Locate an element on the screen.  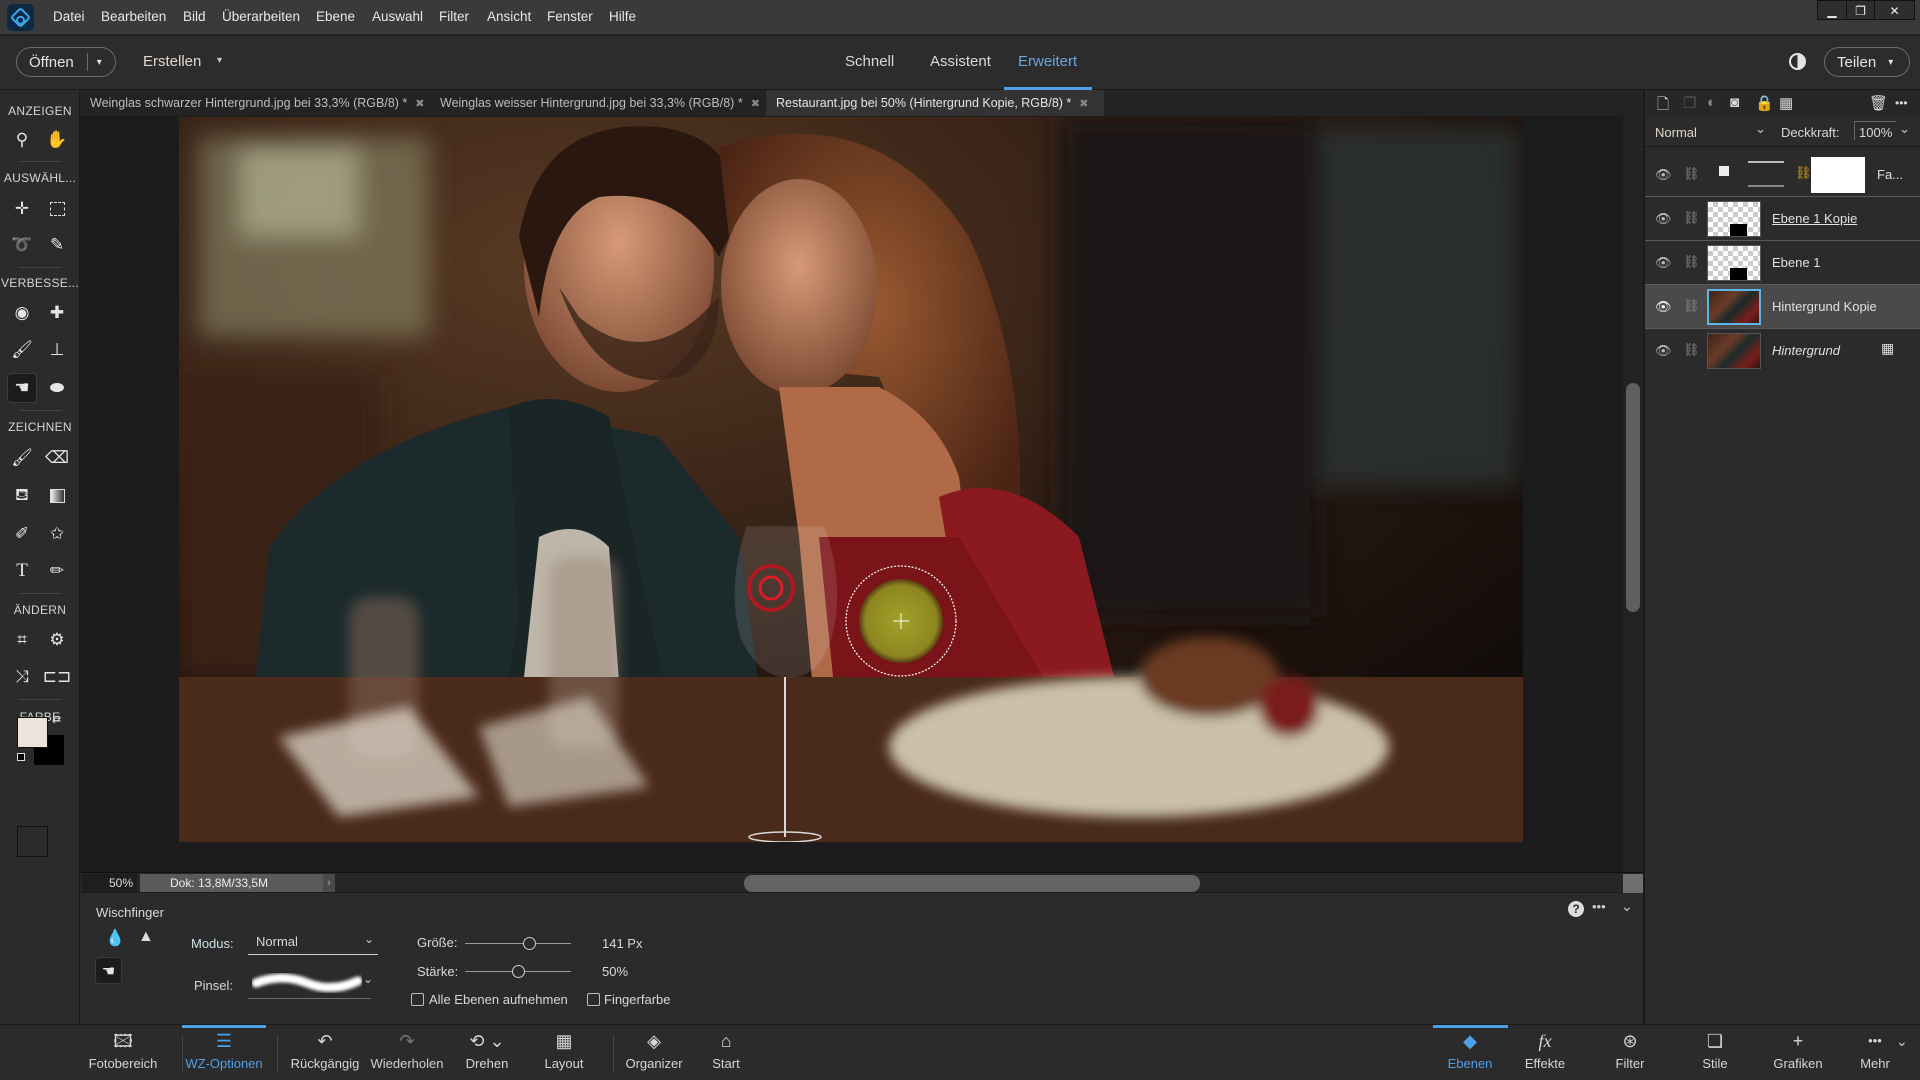
photo-bin-button: 🖾 Fotobereich is located at coordinates (123, 1054).